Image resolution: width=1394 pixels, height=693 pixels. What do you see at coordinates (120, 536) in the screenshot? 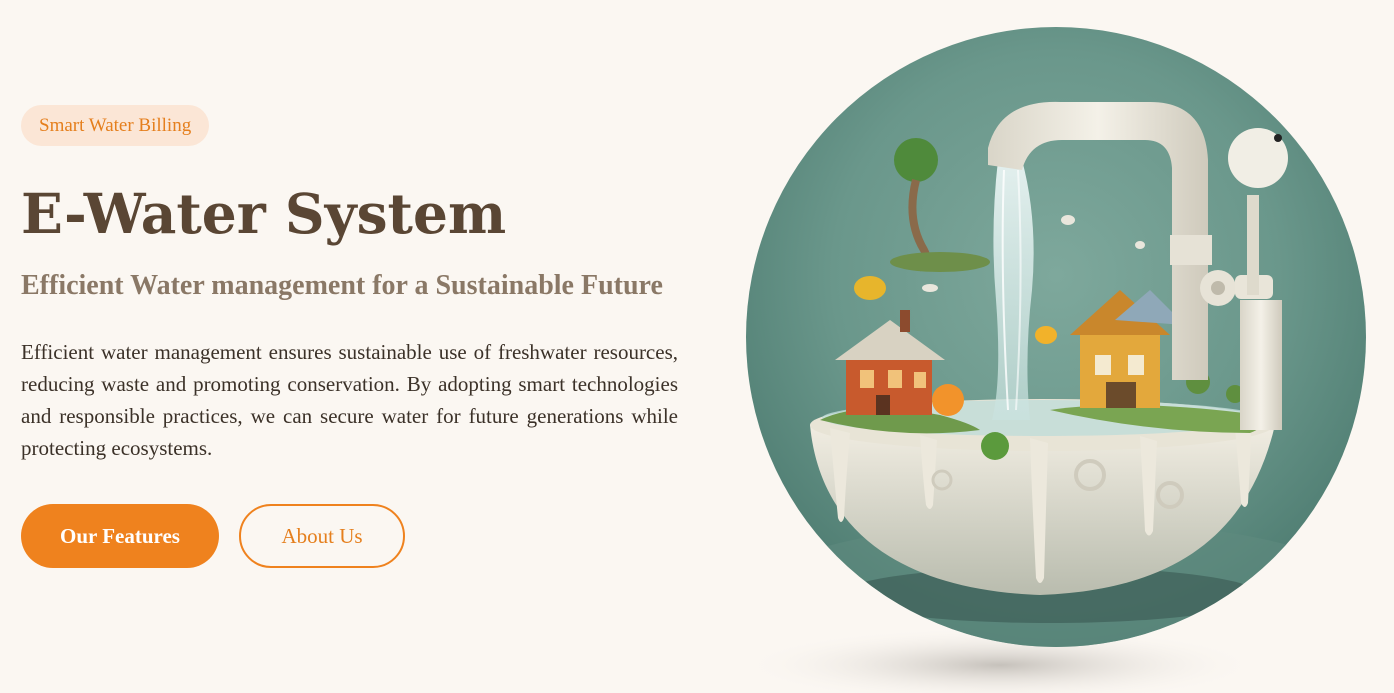
I see `our-features-button: Our Features` at bounding box center [120, 536].